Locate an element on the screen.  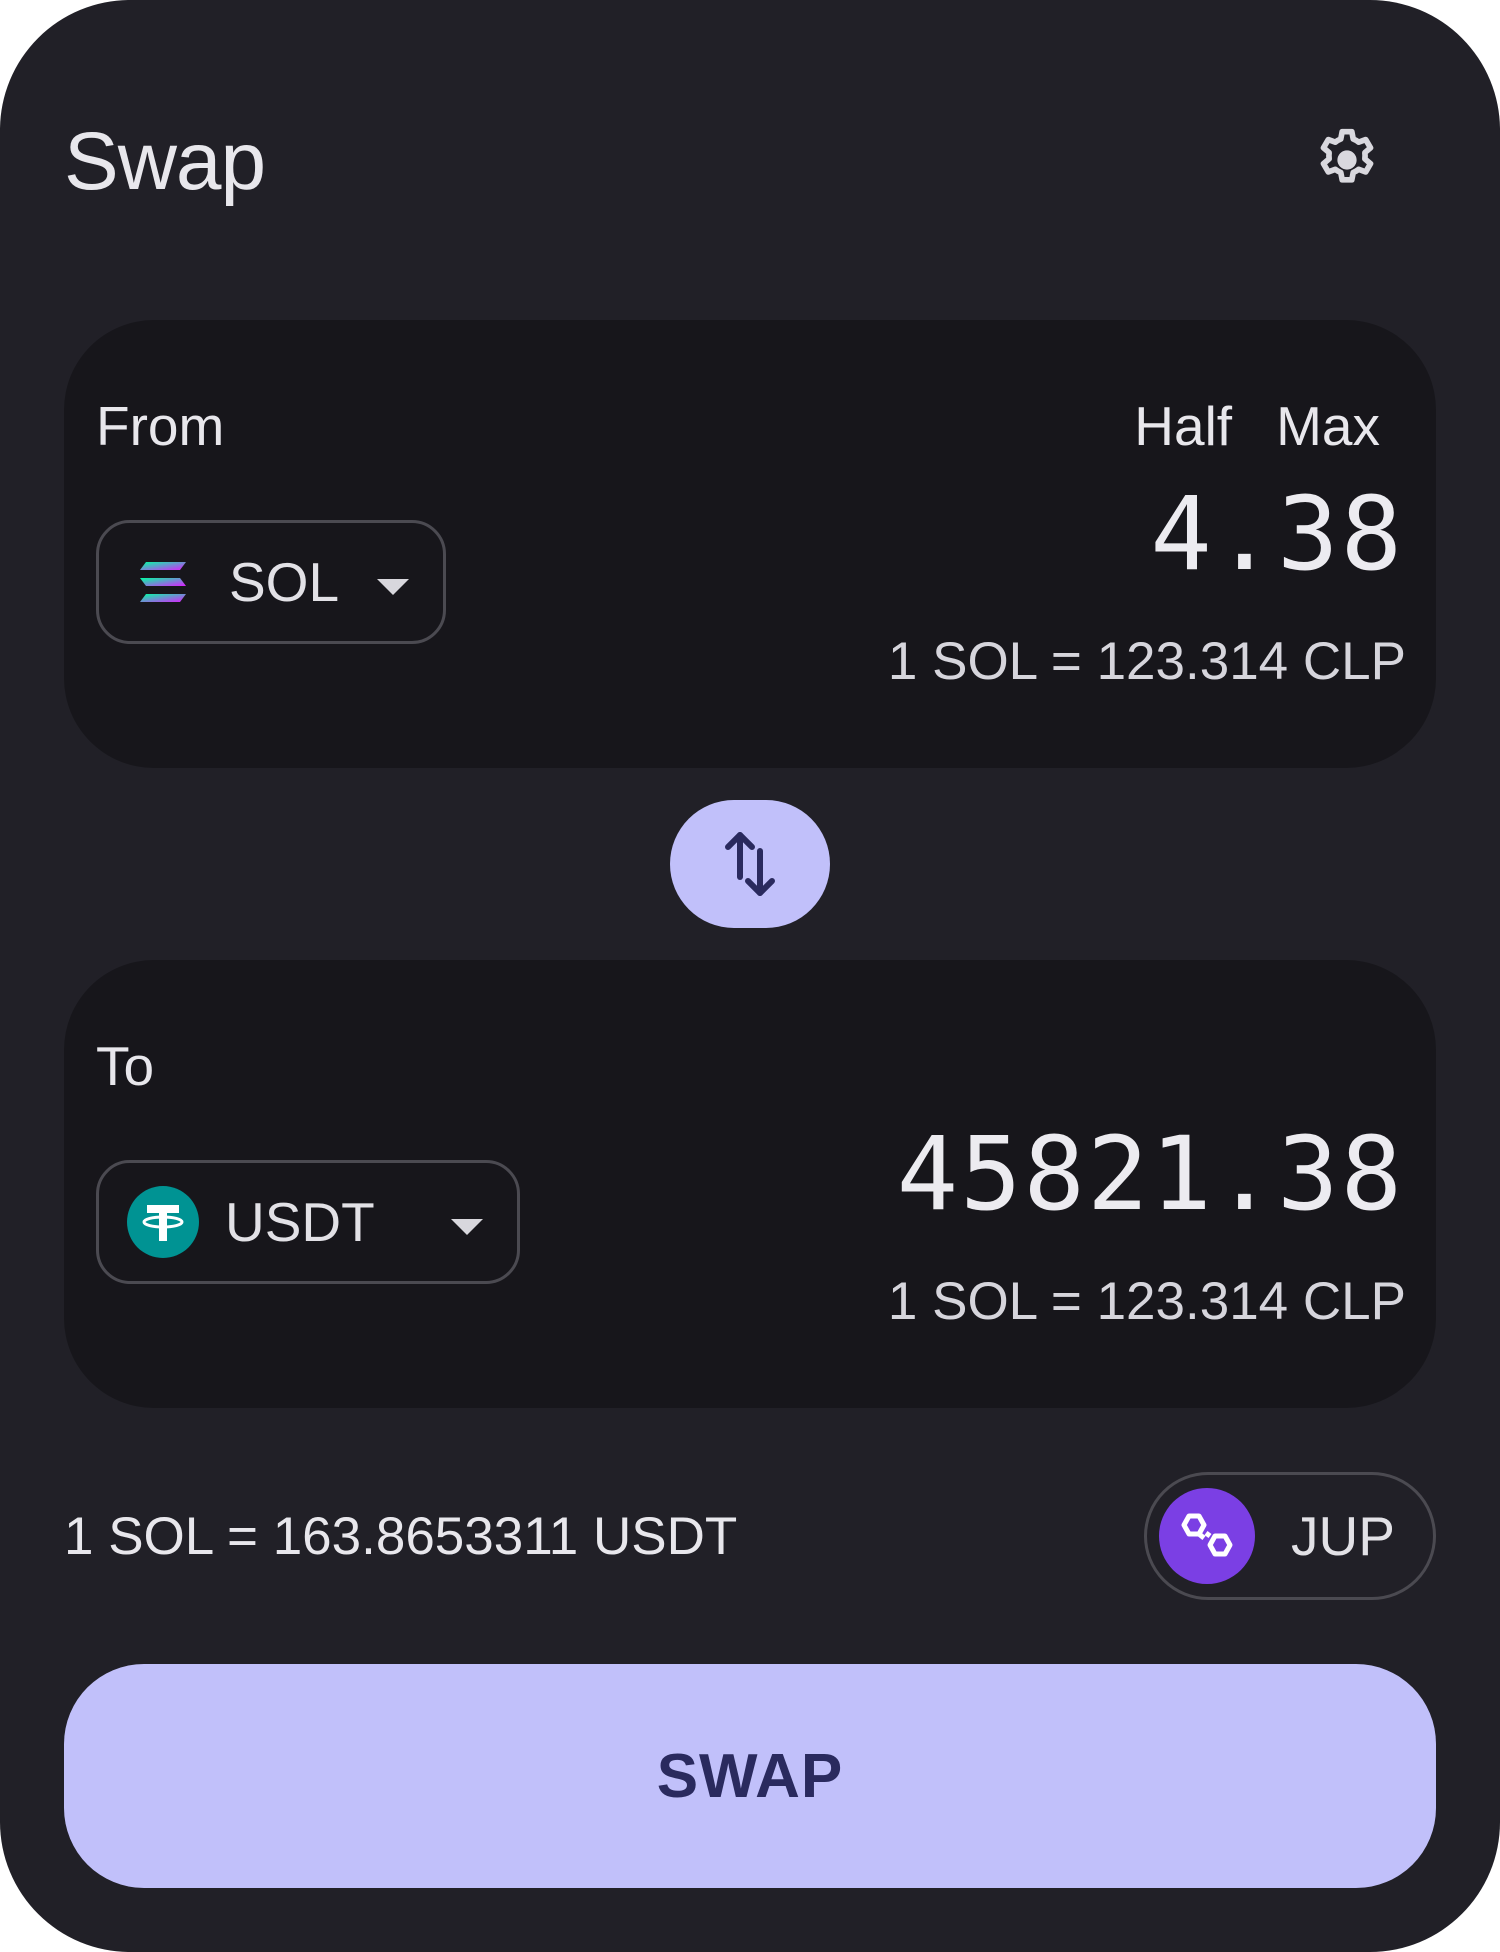
to-label: To is located at coordinates (125, 1066).